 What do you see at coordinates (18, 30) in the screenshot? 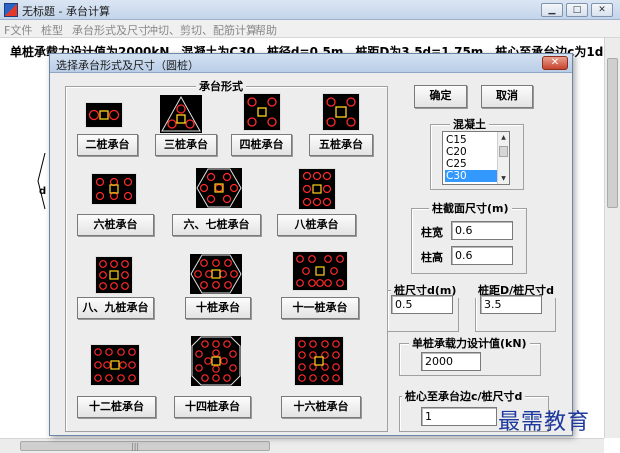
I see `menu-file: F文件` at bounding box center [18, 30].